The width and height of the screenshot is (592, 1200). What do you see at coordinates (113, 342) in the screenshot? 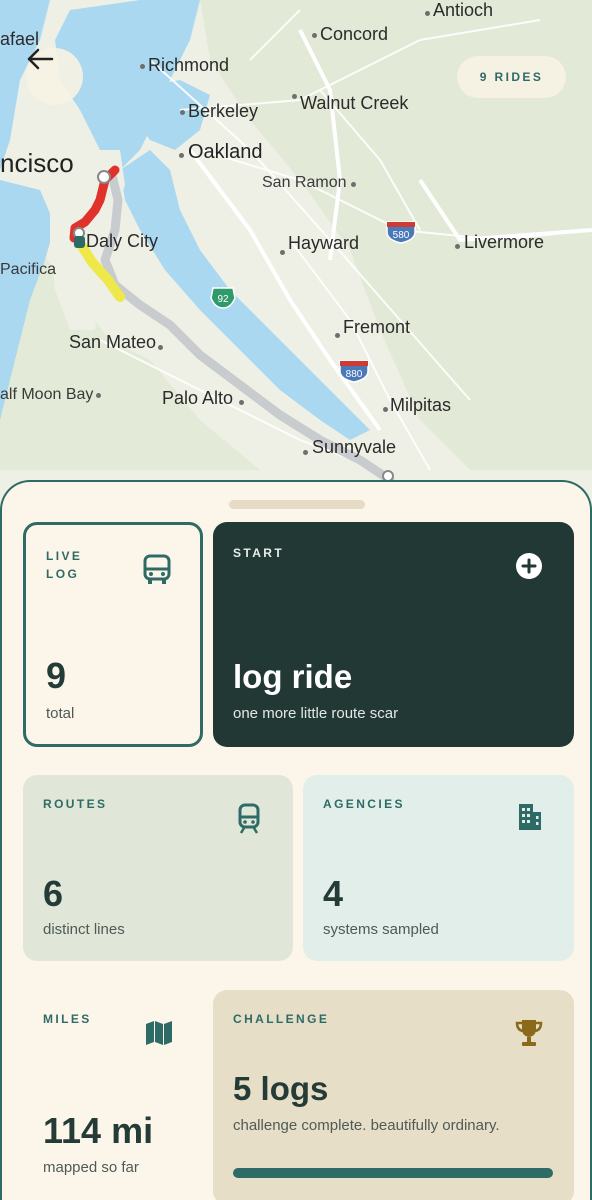
I see `map-label-san-mateo: San Mateo` at bounding box center [113, 342].